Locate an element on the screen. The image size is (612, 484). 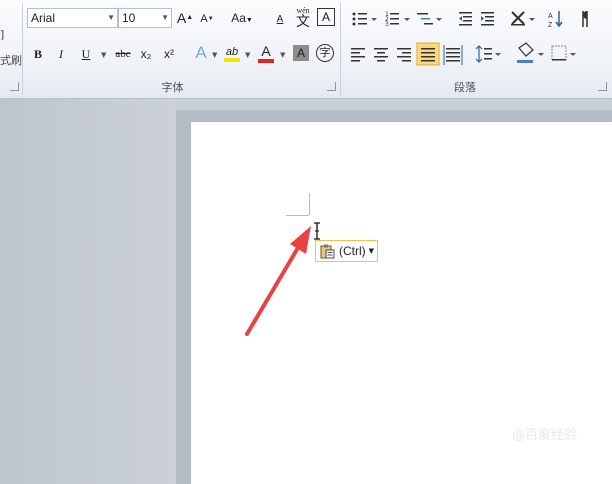
shrink-font-button: A▼ is located at coordinates (207, 19).